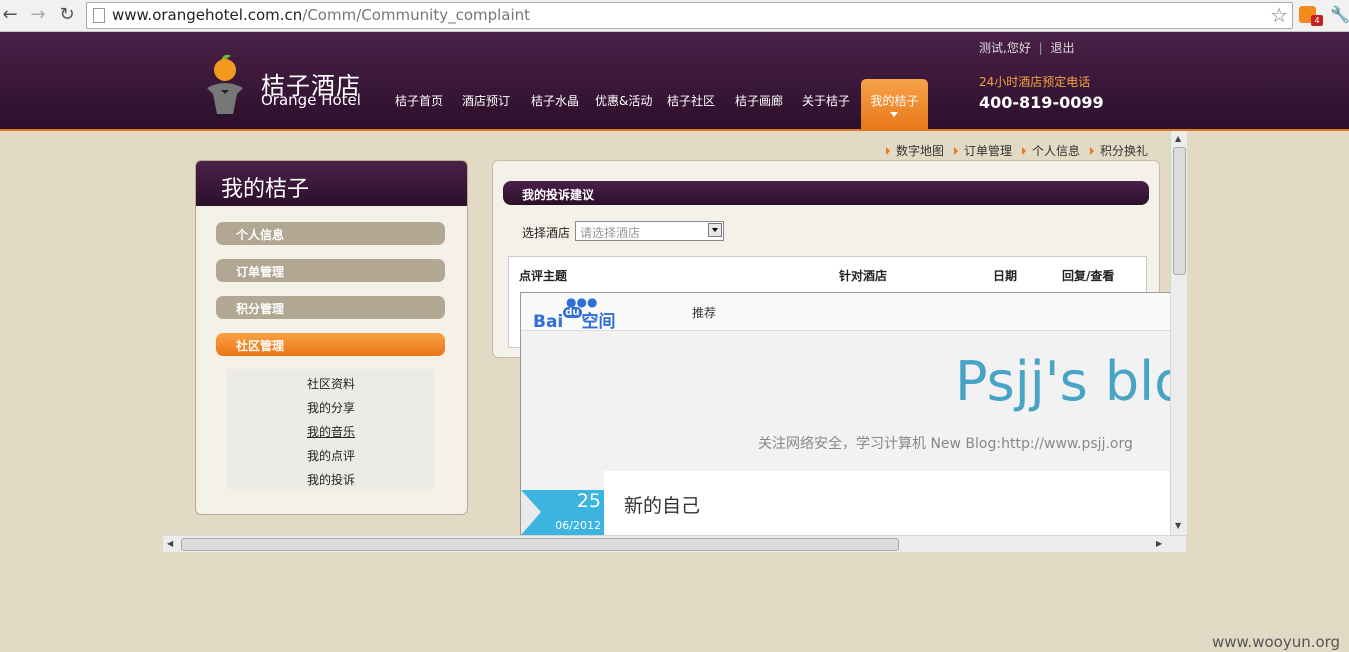 The width and height of the screenshot is (1349, 652). I want to click on baidu-space-logo: Bai du 空间, so click(574, 319).